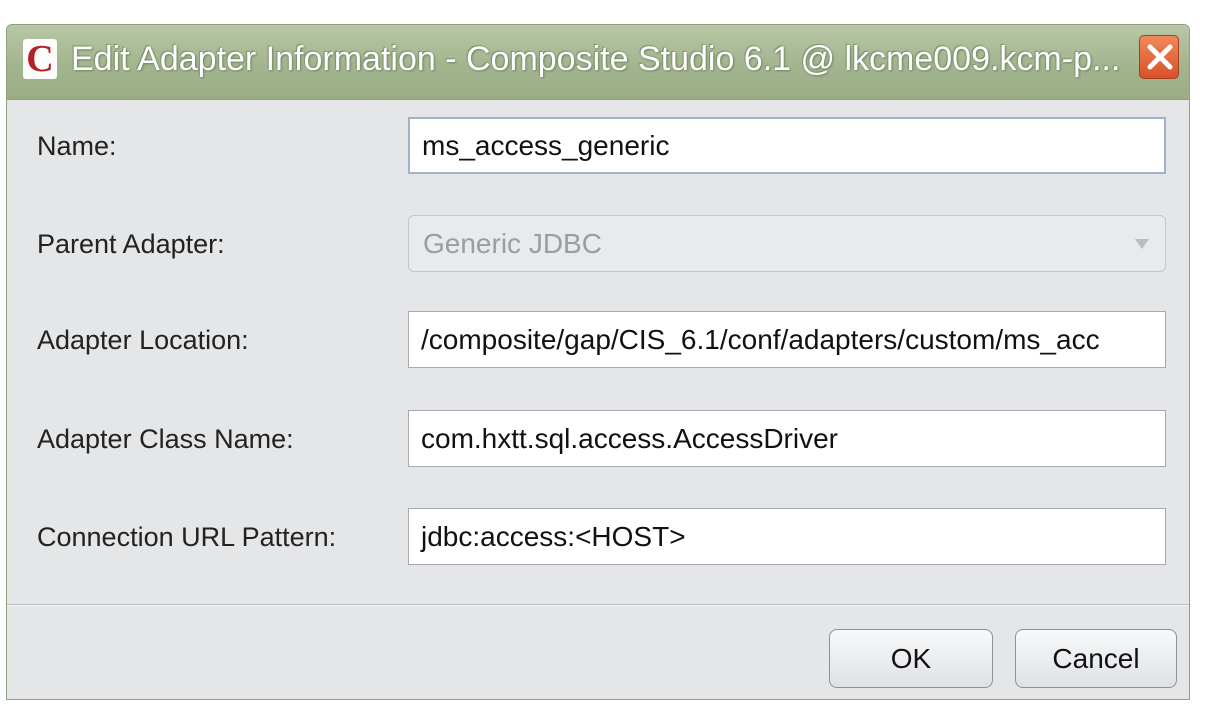 This screenshot has width=1225, height=707. What do you see at coordinates (77, 146) in the screenshot?
I see `name-label: Name:` at bounding box center [77, 146].